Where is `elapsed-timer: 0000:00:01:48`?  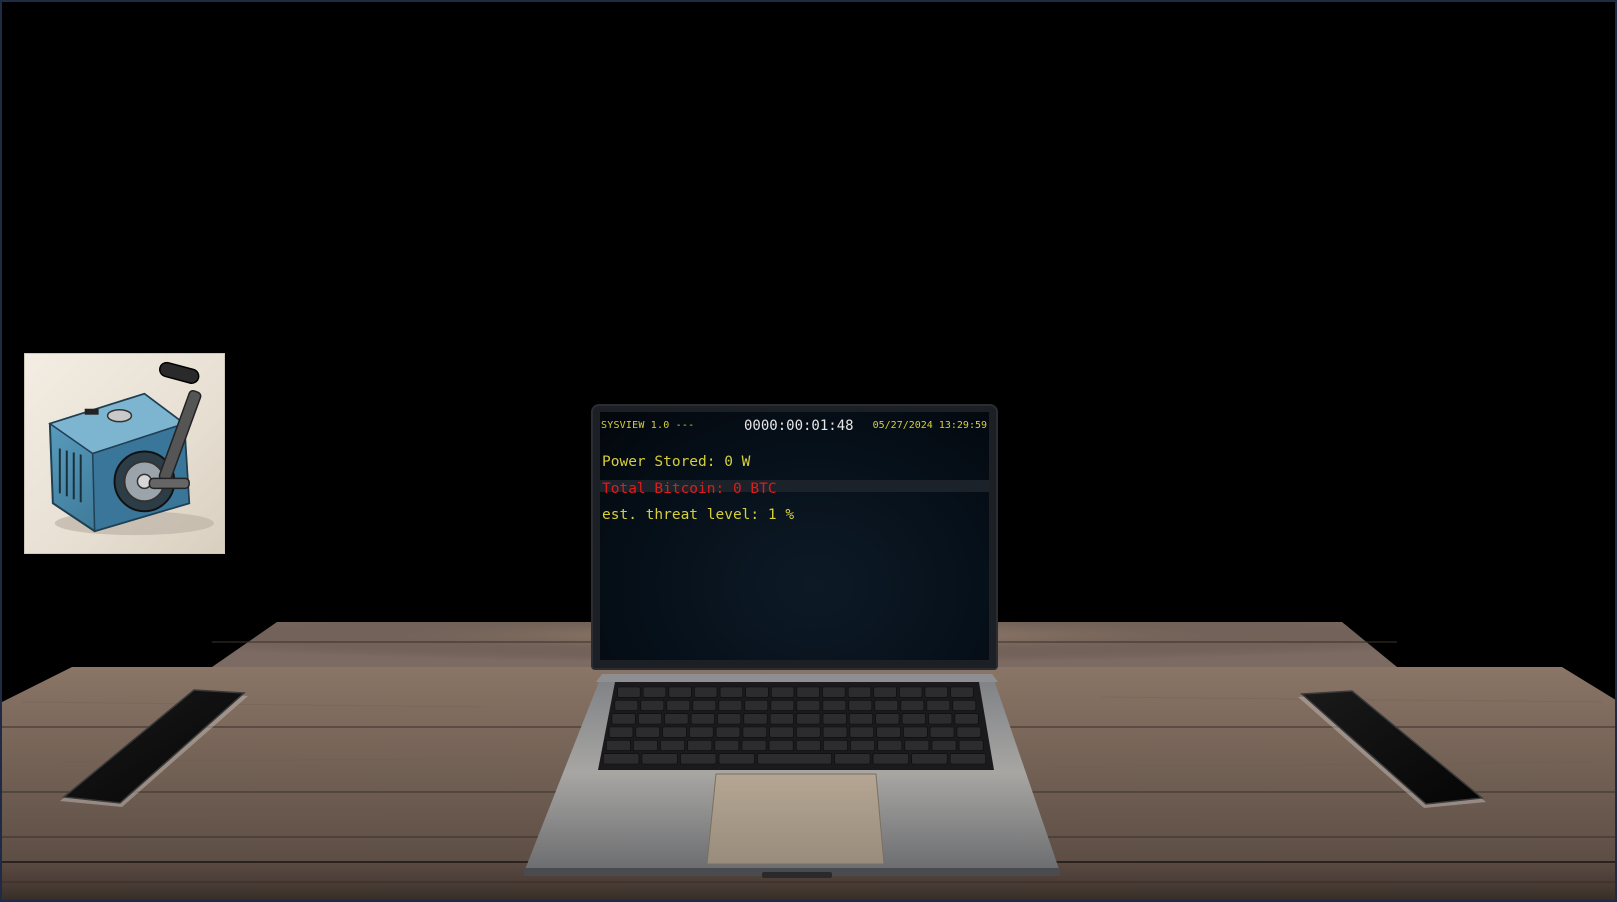 elapsed-timer: 0000:00:01:48 is located at coordinates (799, 426).